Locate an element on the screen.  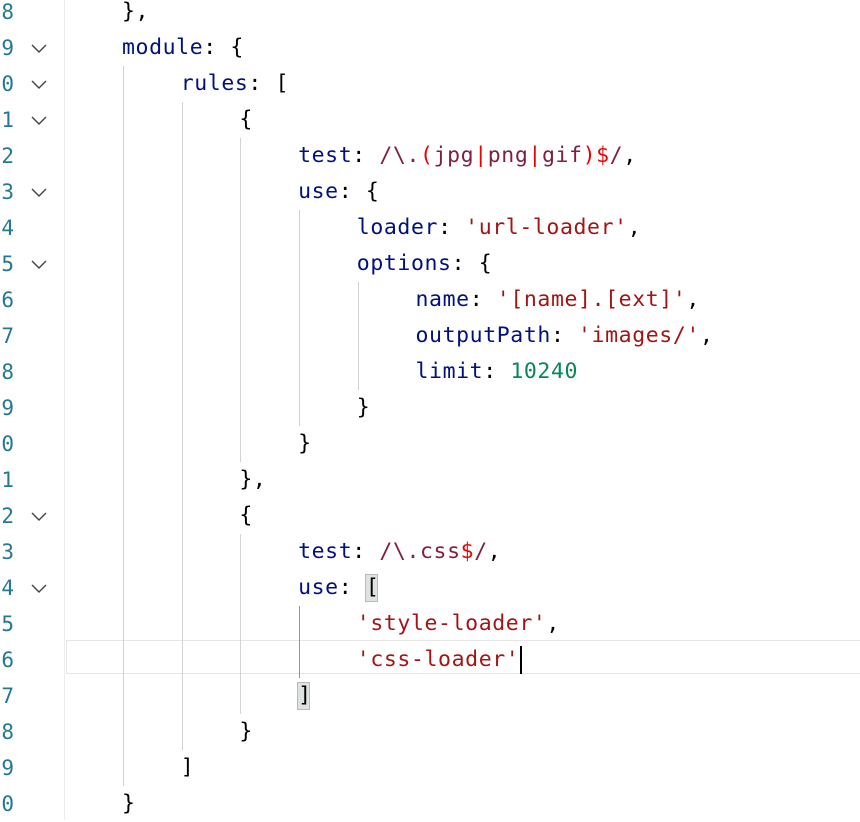
code-line: 14 loader: 'url-loader', is located at coordinates (430, 228).